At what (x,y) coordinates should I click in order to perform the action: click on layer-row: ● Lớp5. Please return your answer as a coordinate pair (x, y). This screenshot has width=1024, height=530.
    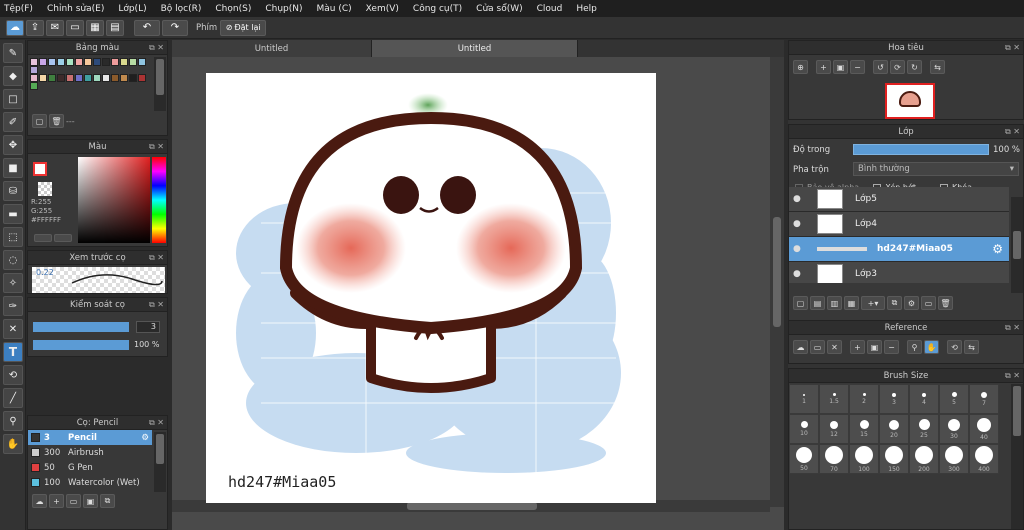
    Looking at the image, I should click on (899, 199).